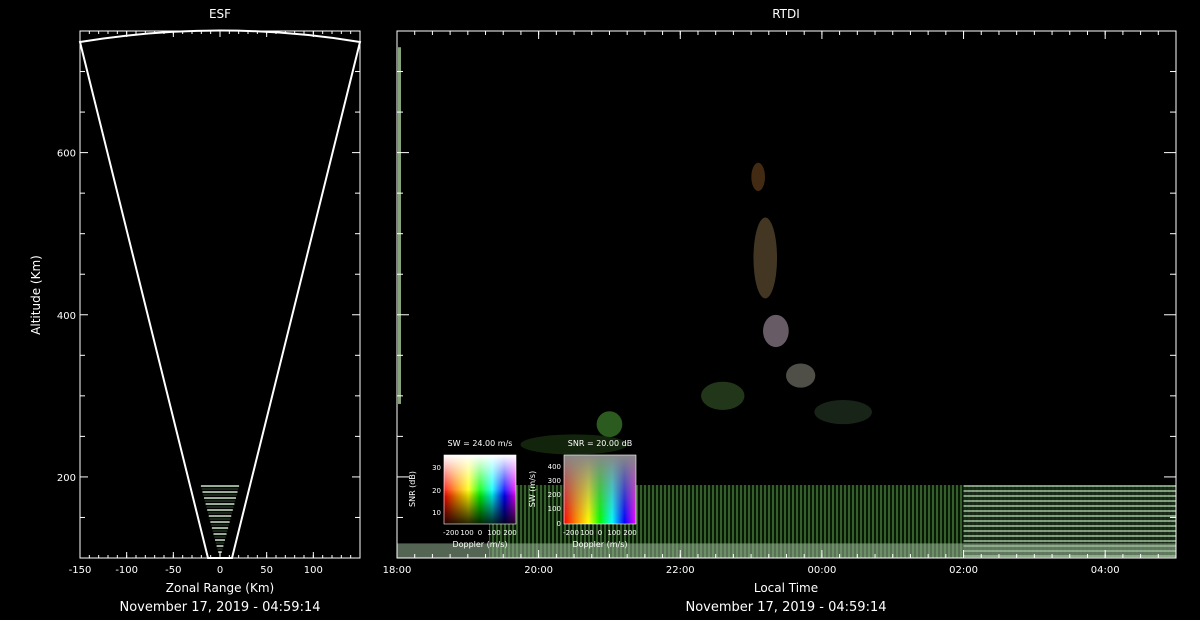 Image resolution: width=1200 pixels, height=620 pixels. Describe the element at coordinates (480, 533) in the screenshot. I see `sw-key-xtick: 0` at that location.